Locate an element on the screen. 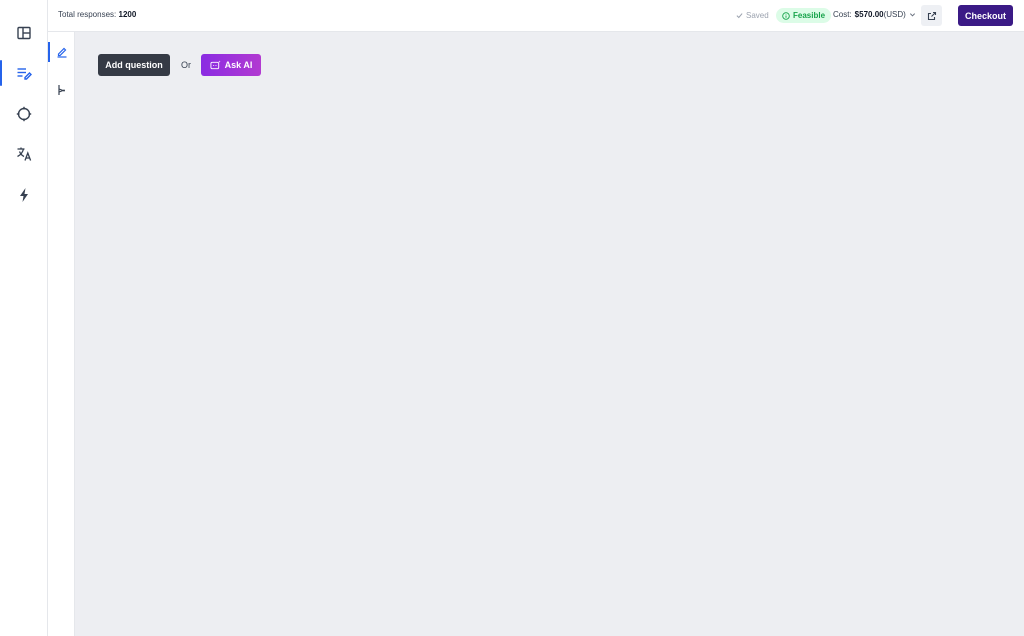 Image resolution: width=1024 pixels, height=636 pixels. chevron-down-icon is located at coordinates (912, 15).